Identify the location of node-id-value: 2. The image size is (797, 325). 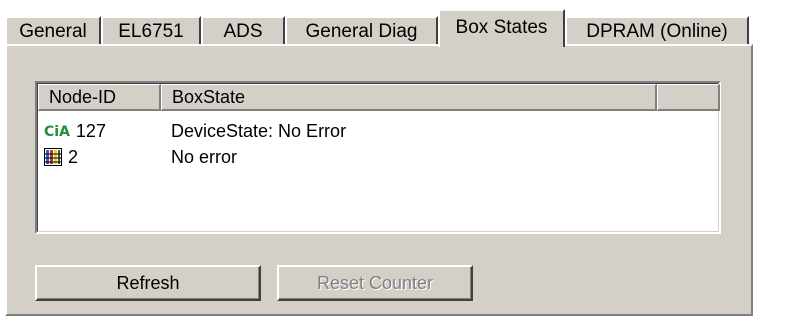
(73, 157).